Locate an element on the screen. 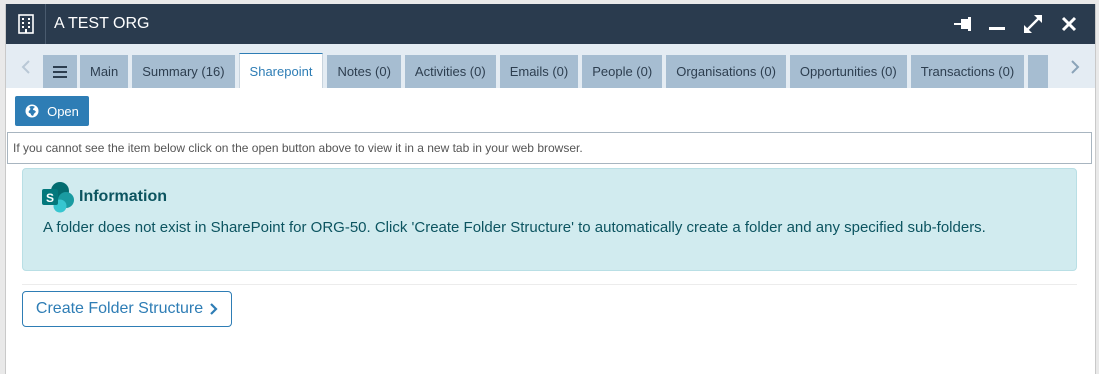 The width and height of the screenshot is (1099, 374). open-button: Open is located at coordinates (52, 111).